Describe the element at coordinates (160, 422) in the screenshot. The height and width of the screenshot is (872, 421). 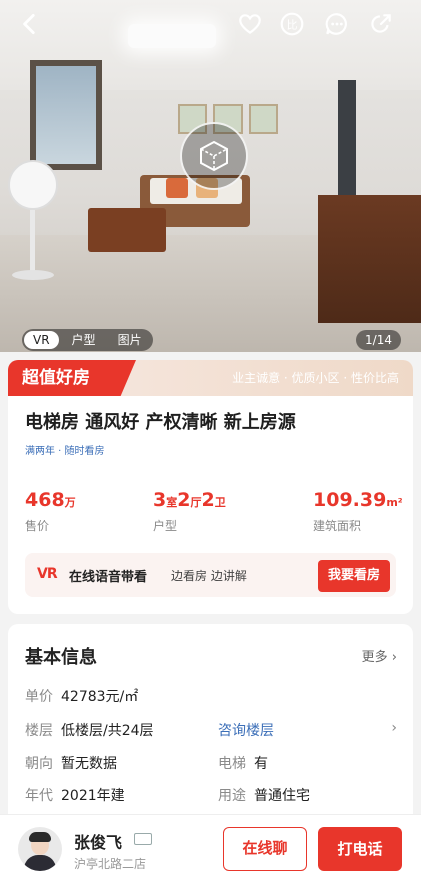
I see `listing-title: 电梯房 通风好 产权清晰 新上房源` at that location.